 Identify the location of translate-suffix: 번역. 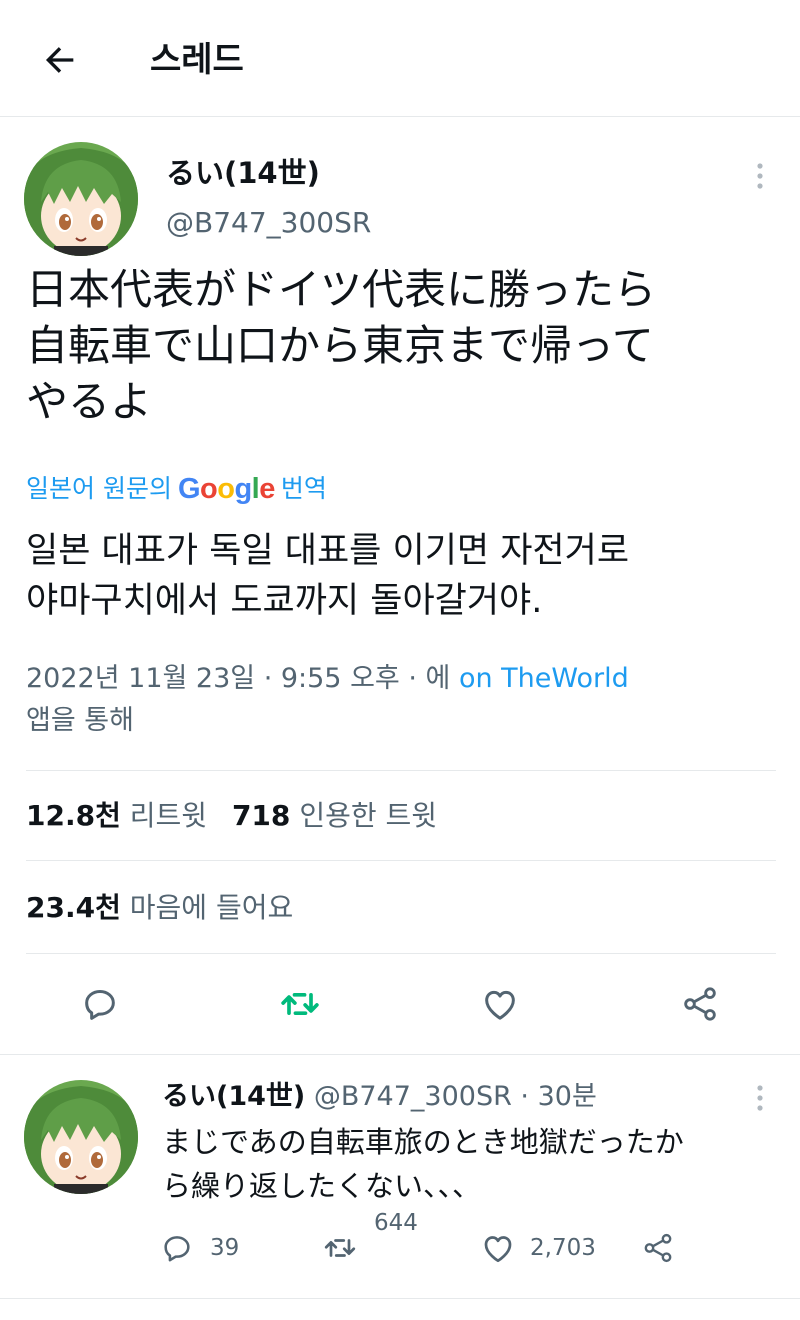
(303, 488).